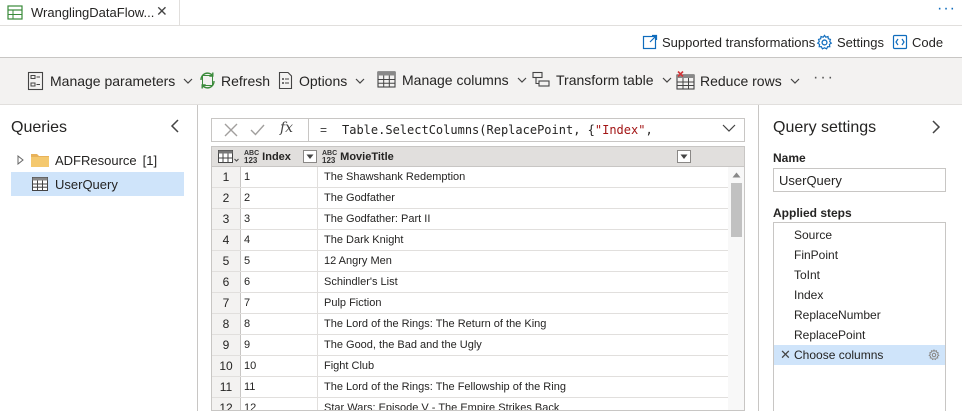 This screenshot has width=962, height=411. I want to click on dataflow-tab: WranglingDataFlow... ✕, so click(90, 13).